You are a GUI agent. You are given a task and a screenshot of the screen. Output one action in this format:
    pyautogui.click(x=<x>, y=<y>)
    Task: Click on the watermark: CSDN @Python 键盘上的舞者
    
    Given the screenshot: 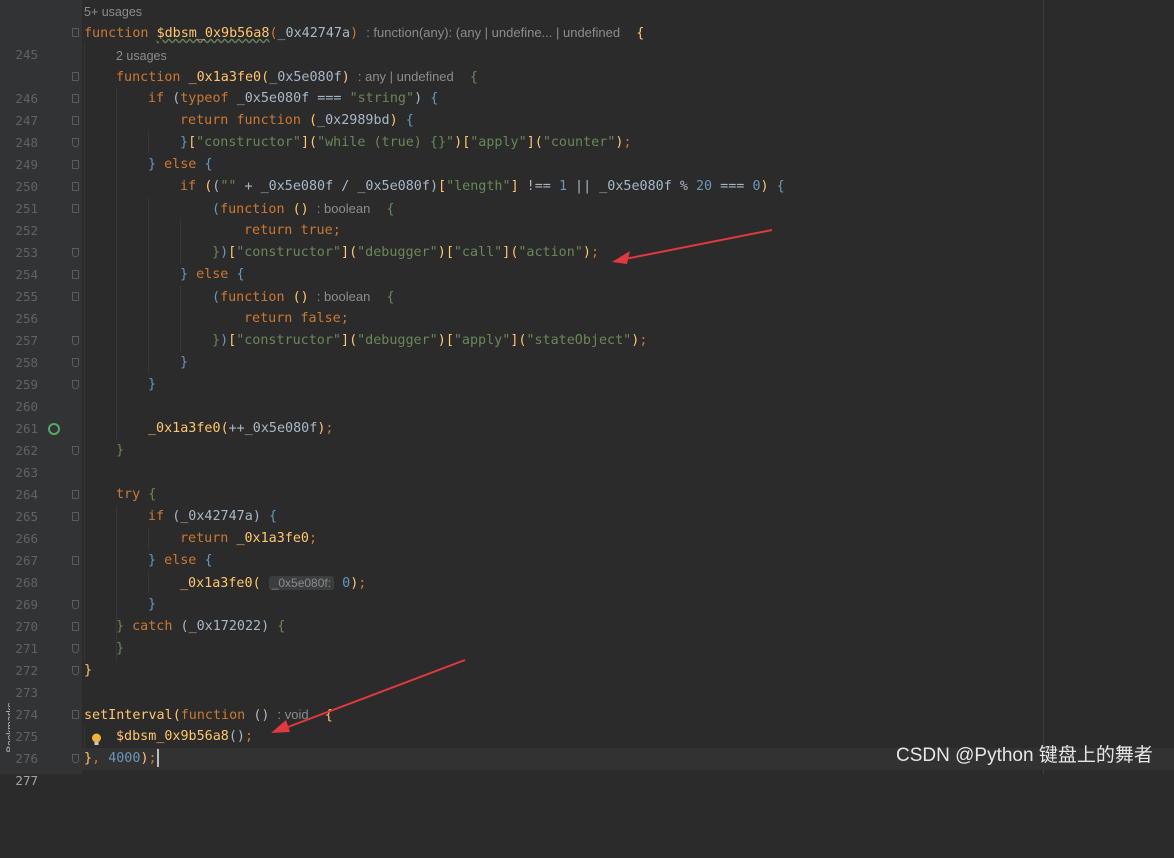 What is the action you would take?
    pyautogui.click(x=1024, y=755)
    